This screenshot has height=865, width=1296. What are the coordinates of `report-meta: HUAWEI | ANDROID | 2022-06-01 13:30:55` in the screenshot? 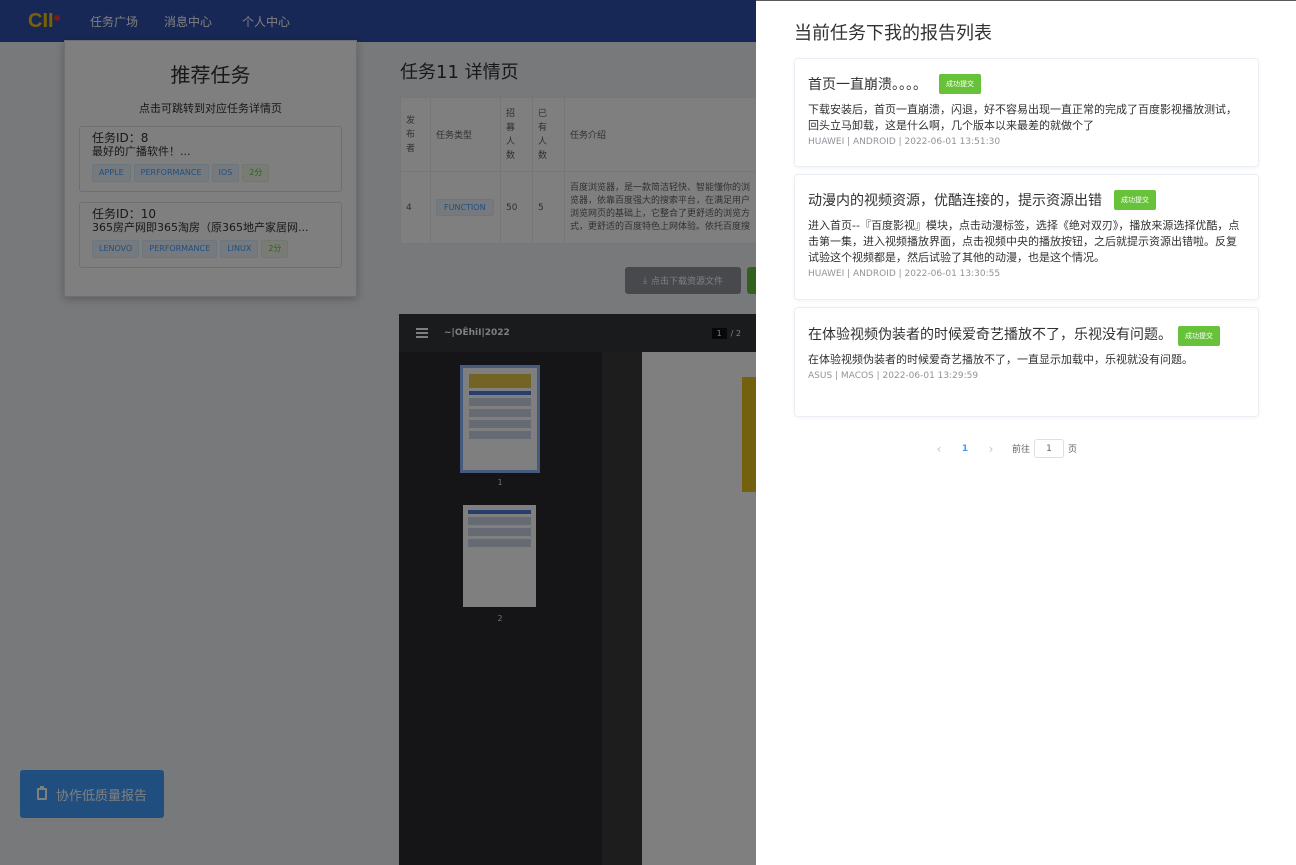 It's located at (904, 274).